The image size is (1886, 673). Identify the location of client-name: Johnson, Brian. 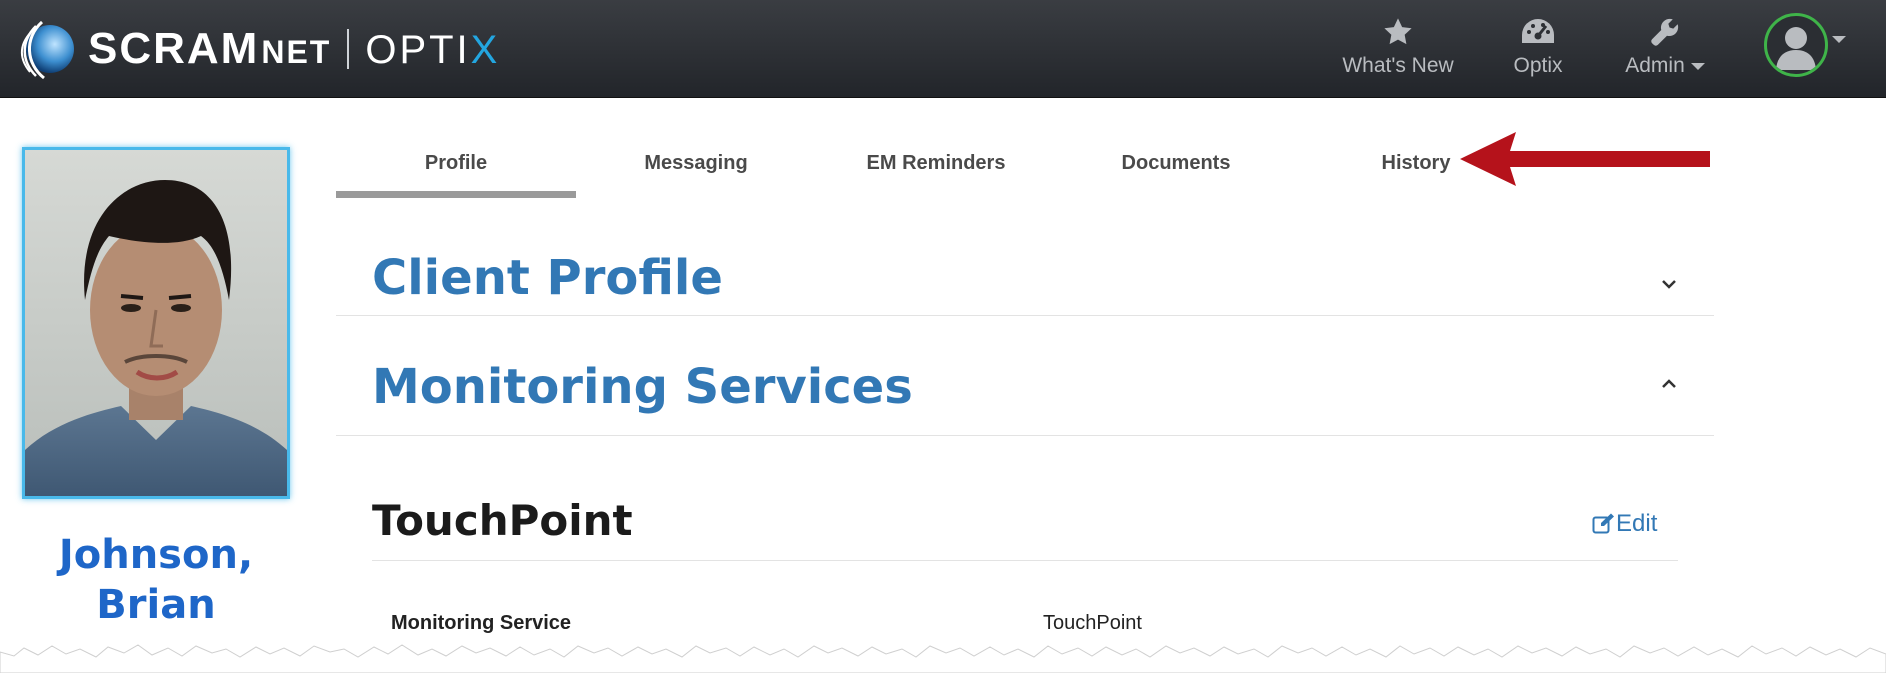
(156, 580).